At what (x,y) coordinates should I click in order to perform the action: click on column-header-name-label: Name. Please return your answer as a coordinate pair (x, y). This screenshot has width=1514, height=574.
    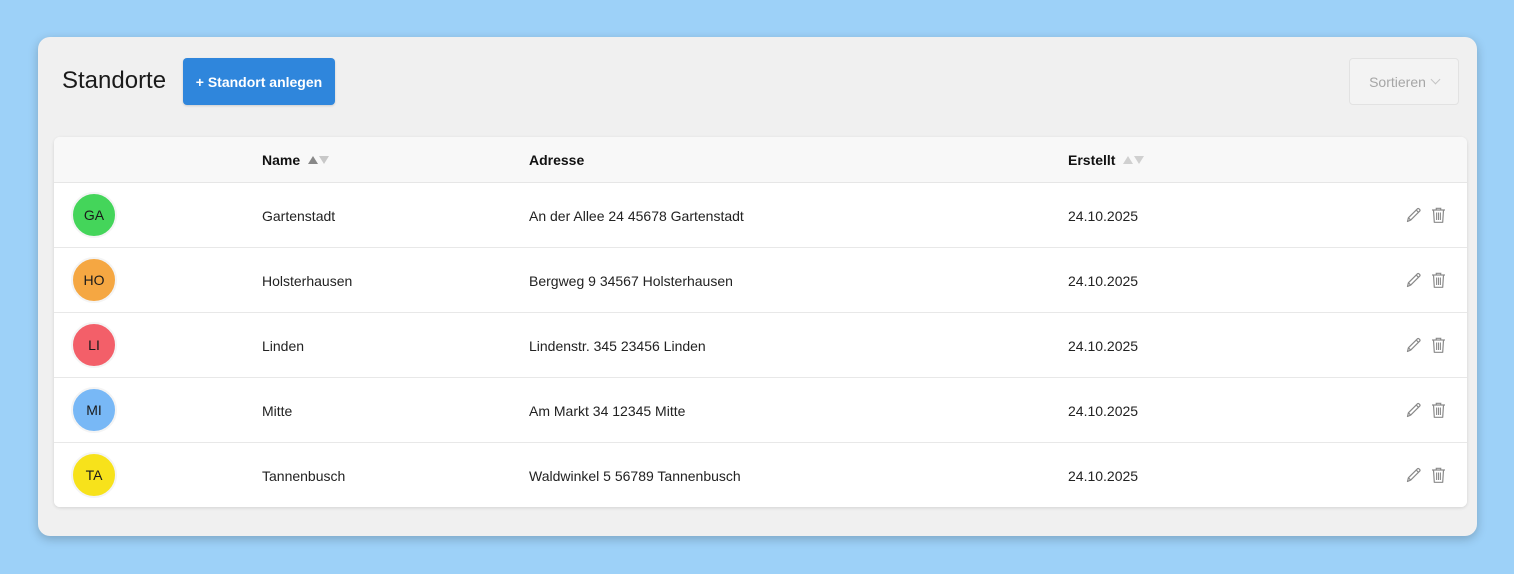
    Looking at the image, I should click on (281, 160).